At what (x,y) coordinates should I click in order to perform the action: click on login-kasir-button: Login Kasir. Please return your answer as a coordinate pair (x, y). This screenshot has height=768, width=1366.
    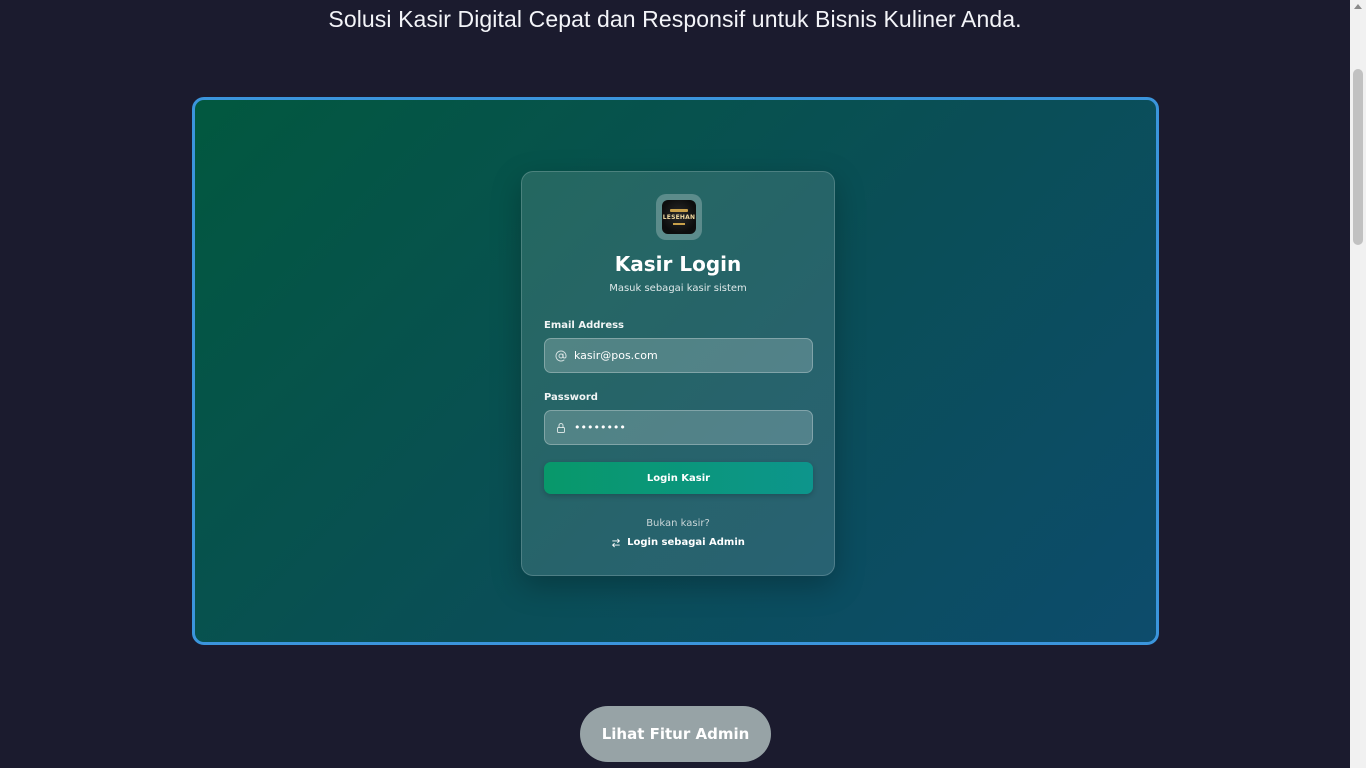
    Looking at the image, I should click on (678, 478).